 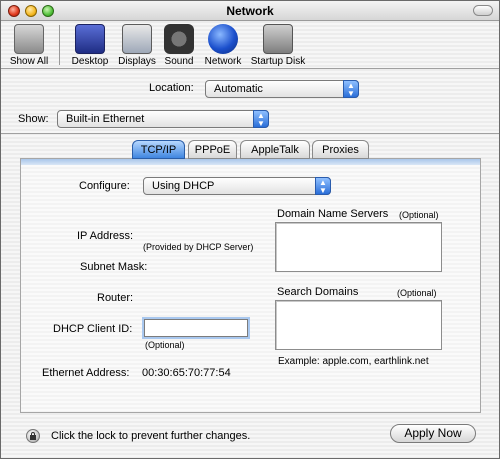 I want to click on dns-optional-note: (Optional), so click(x=419, y=215).